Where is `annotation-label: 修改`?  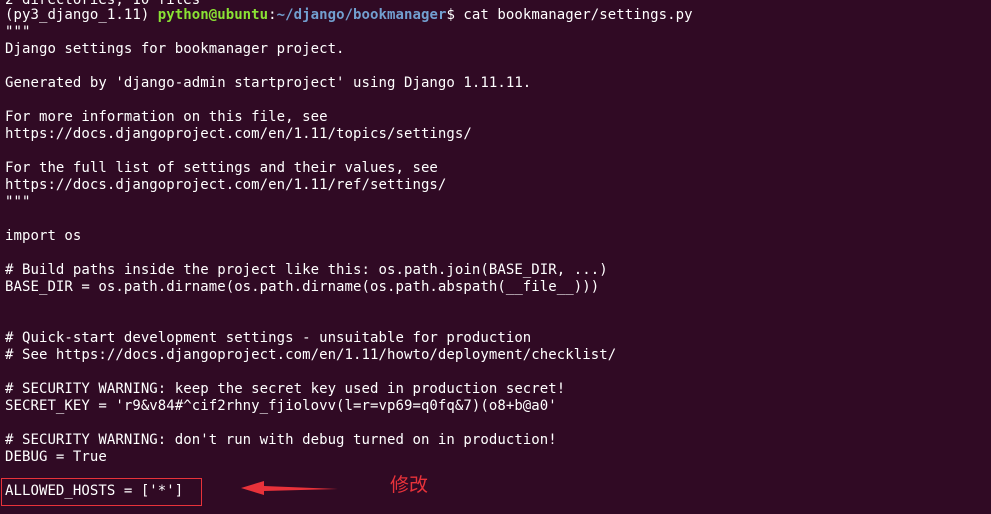
annotation-label: 修改 is located at coordinates (409, 485).